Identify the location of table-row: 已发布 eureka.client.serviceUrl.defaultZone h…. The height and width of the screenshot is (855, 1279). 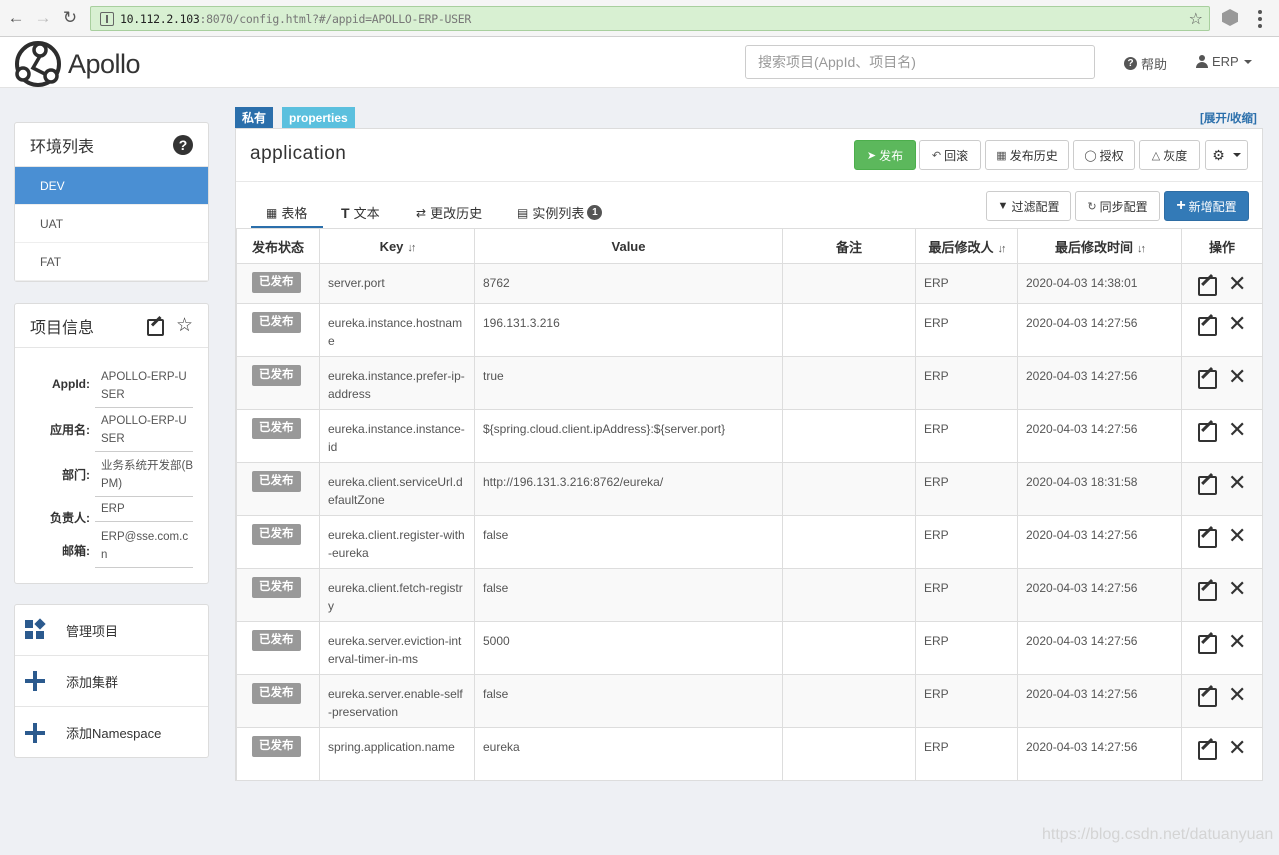
(749, 489).